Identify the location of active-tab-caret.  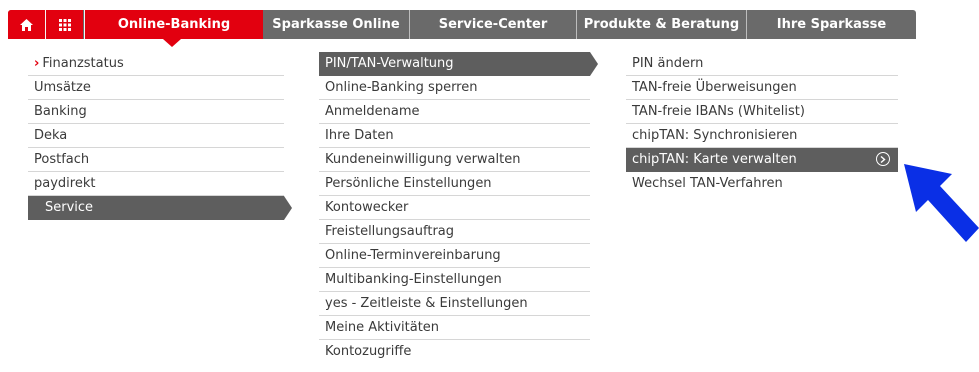
(172, 43).